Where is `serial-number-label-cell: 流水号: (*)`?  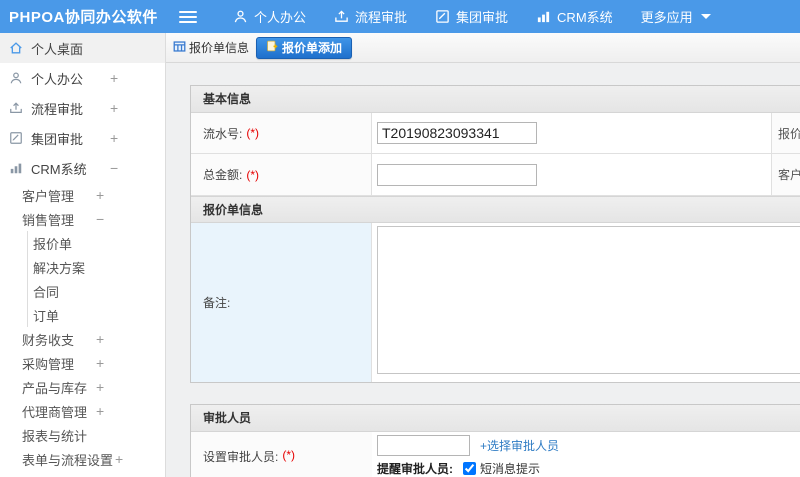 serial-number-label-cell: 流水号: (*) is located at coordinates (281, 133).